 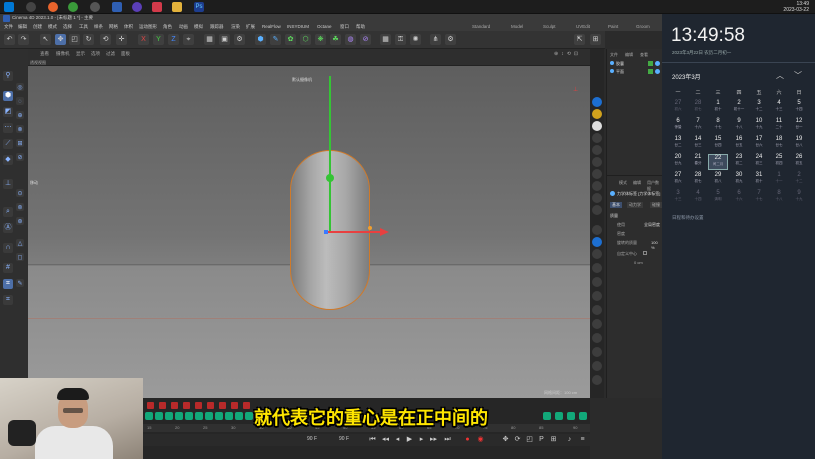 What do you see at coordinates (20, 143) in the screenshot?
I see `tool-icon: ⊞` at bounding box center [20, 143].